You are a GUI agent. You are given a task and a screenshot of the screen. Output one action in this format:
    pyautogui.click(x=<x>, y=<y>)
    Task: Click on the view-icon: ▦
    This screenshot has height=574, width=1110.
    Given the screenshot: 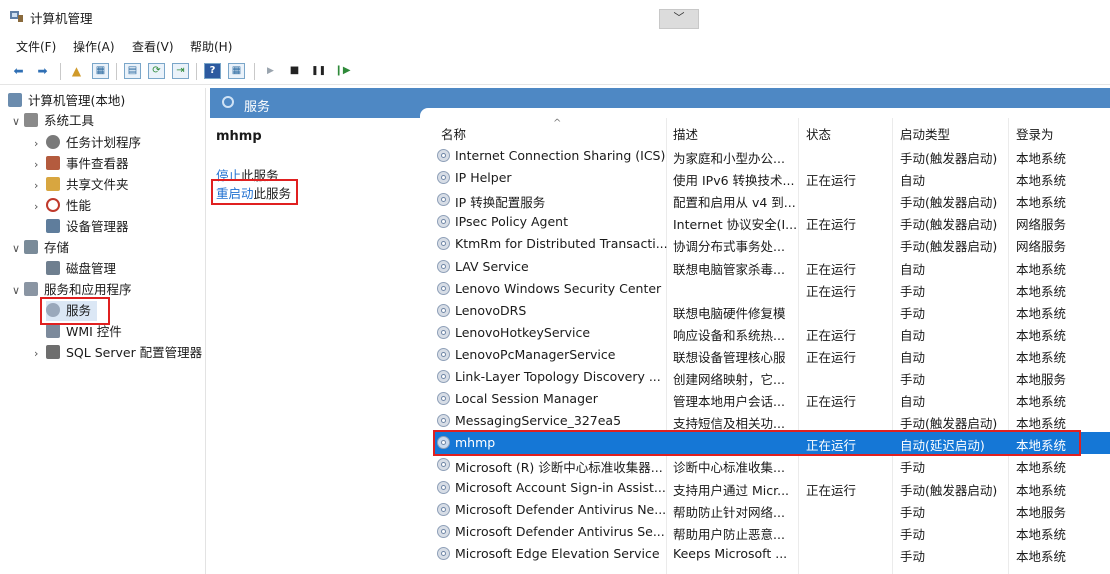 What is the action you would take?
    pyautogui.click(x=236, y=71)
    